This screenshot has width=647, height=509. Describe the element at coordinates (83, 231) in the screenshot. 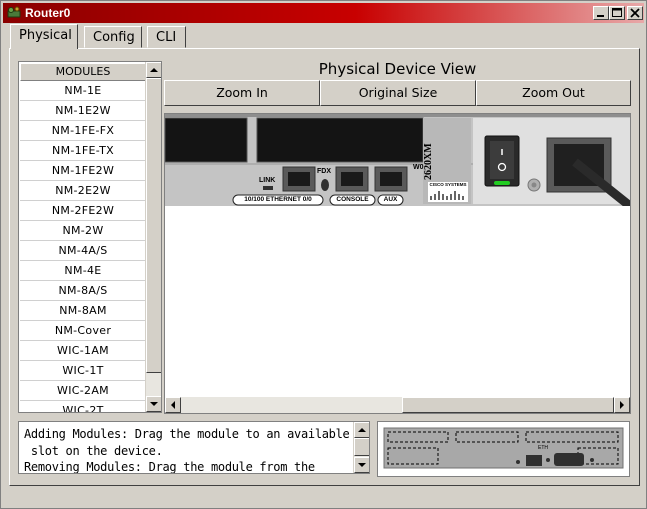

I see `module-item: NM-2W` at that location.